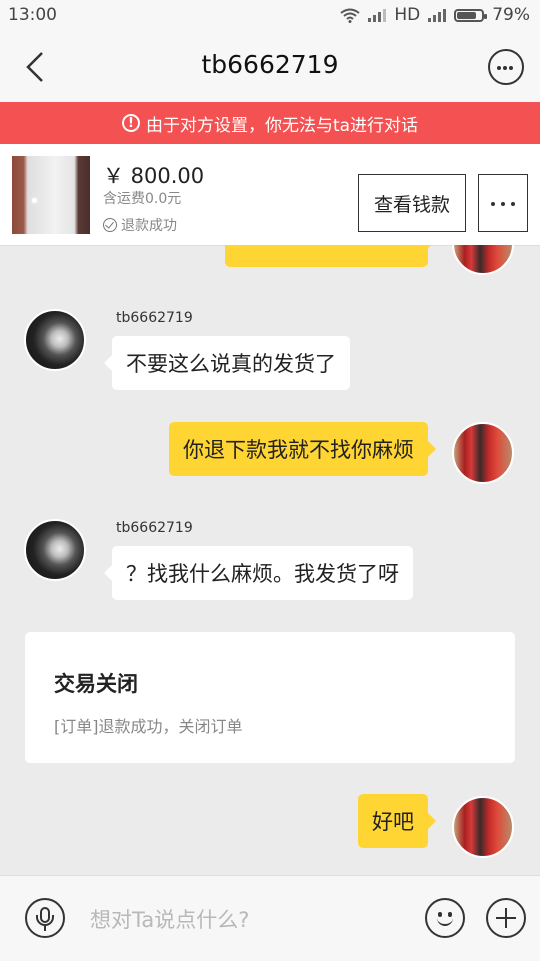 The height and width of the screenshot is (961, 540). I want to click on restriction-banner: ! 由于对方设置，你无法与ta进行对话, so click(270, 123).